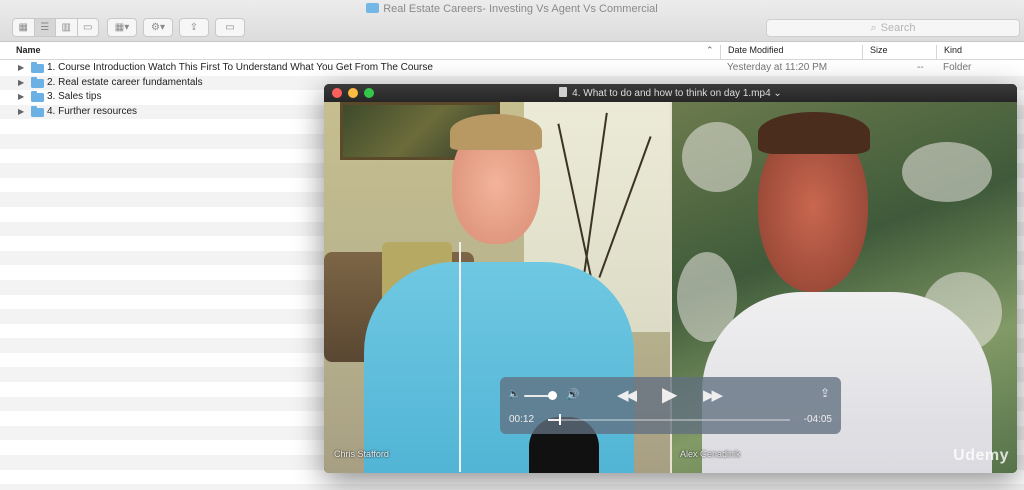  What do you see at coordinates (553, 395) in the screenshot?
I see `volume-knob` at bounding box center [553, 395].